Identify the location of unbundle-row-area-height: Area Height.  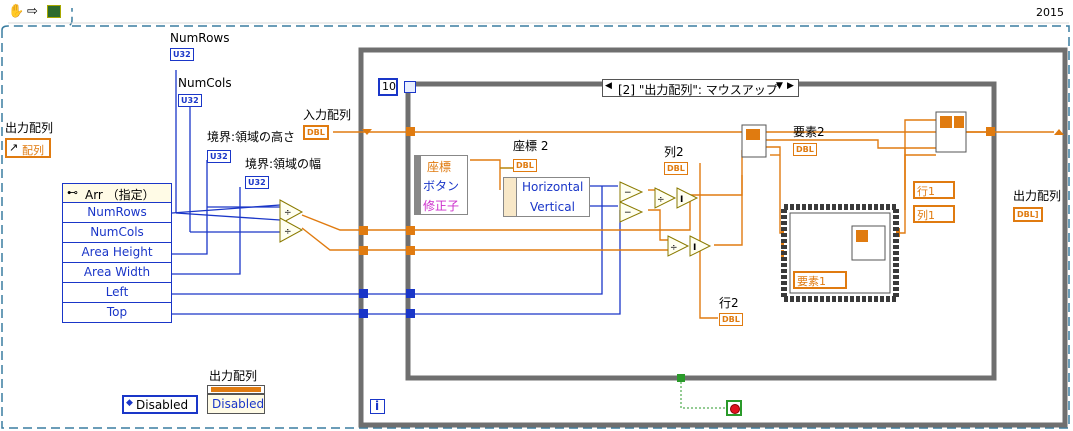
(117, 253).